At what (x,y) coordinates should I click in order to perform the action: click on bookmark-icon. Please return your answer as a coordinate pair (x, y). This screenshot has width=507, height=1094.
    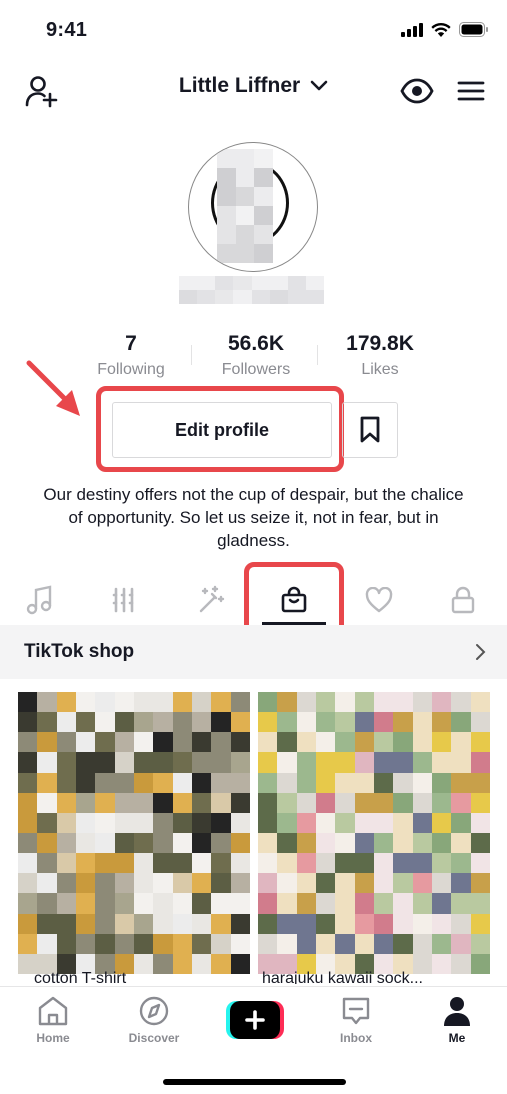
    Looking at the image, I should click on (370, 429).